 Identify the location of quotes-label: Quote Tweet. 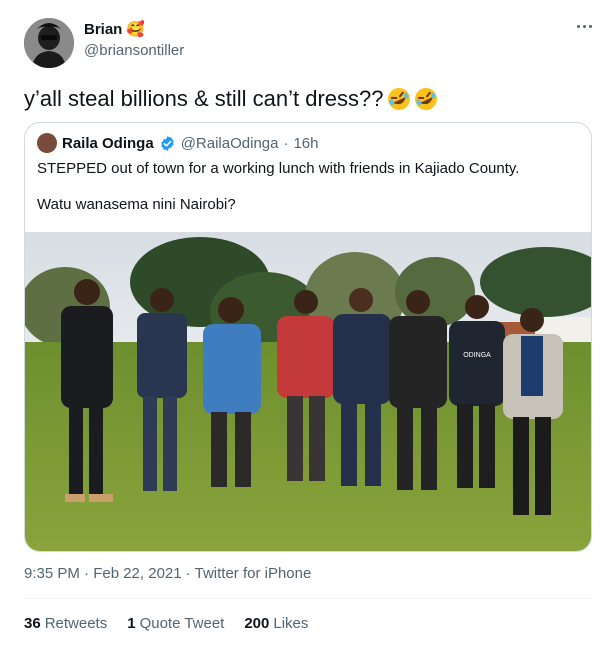
(182, 623).